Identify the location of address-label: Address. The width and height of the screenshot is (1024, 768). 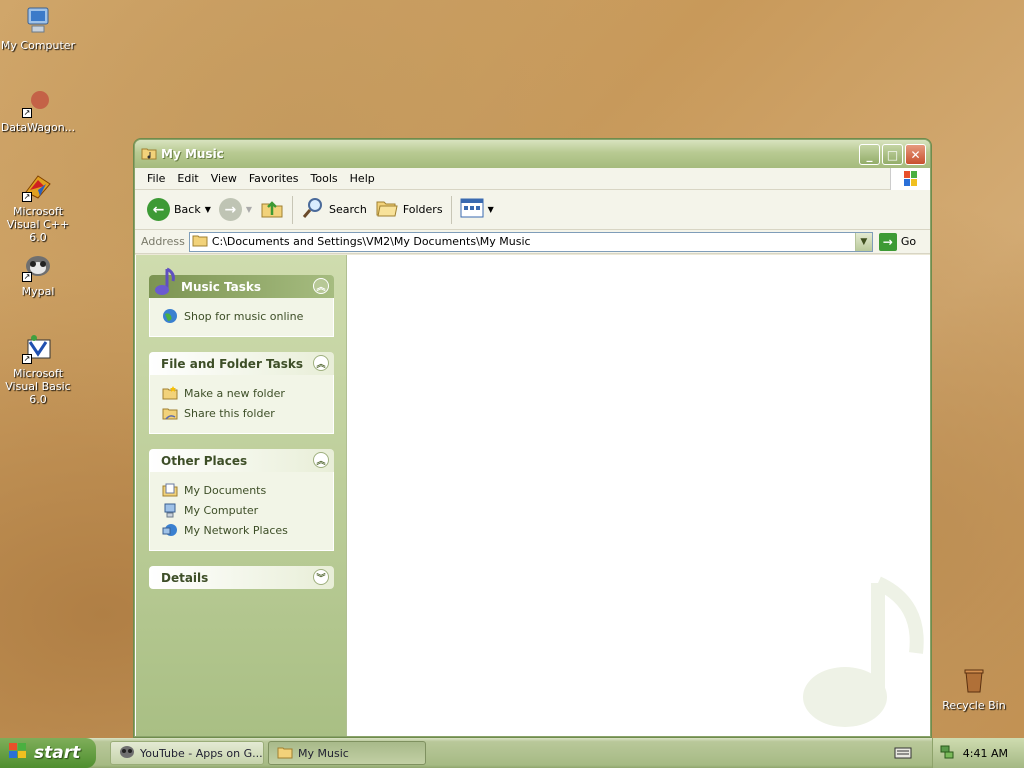
(163, 241).